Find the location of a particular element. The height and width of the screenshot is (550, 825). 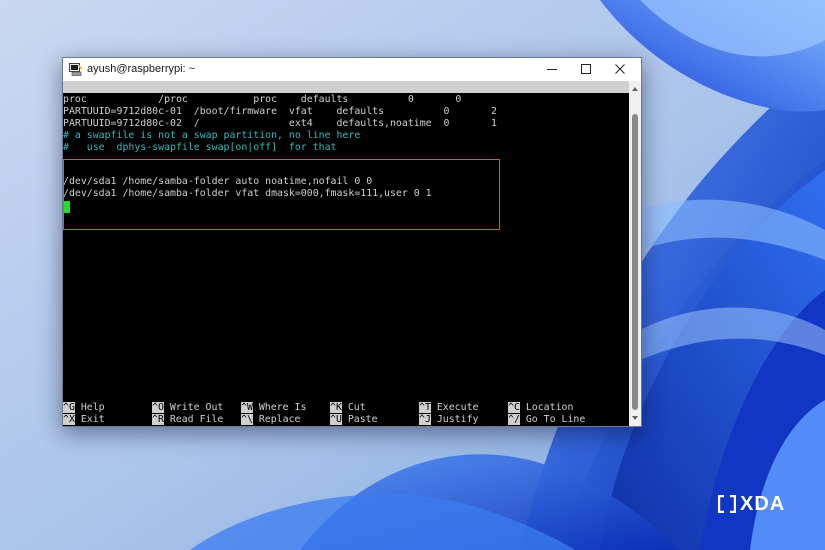

title-bar: ayush@raspberrypi: ~ is located at coordinates (352, 69).